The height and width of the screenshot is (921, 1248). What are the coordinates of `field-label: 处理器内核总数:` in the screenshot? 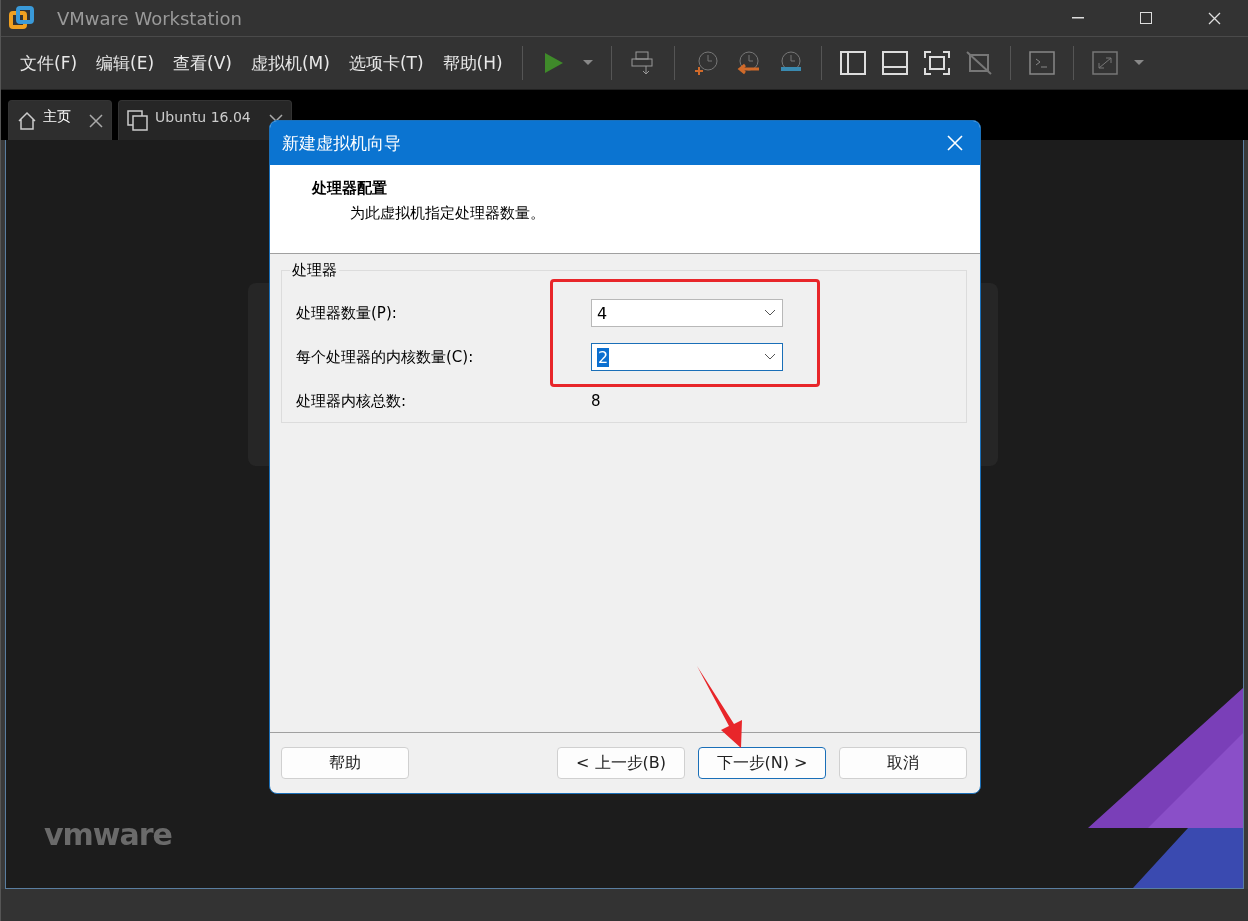 It's located at (352, 401).